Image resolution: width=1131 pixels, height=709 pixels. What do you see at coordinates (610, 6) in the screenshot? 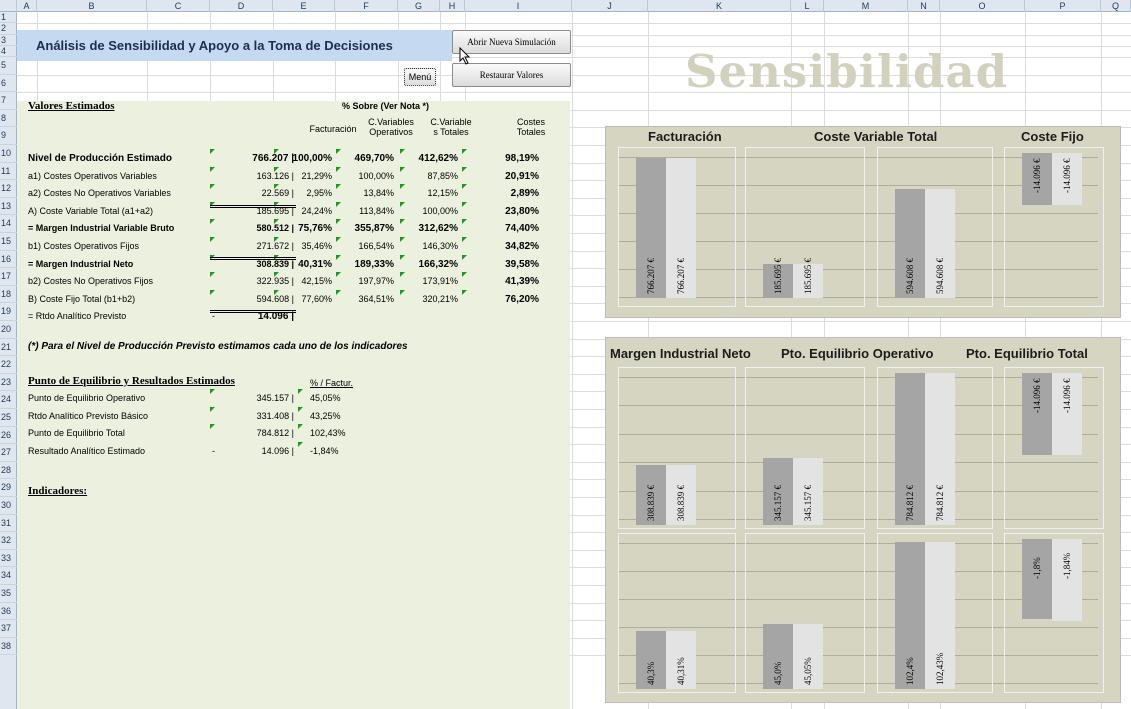
I see `column-header-j: J` at bounding box center [610, 6].